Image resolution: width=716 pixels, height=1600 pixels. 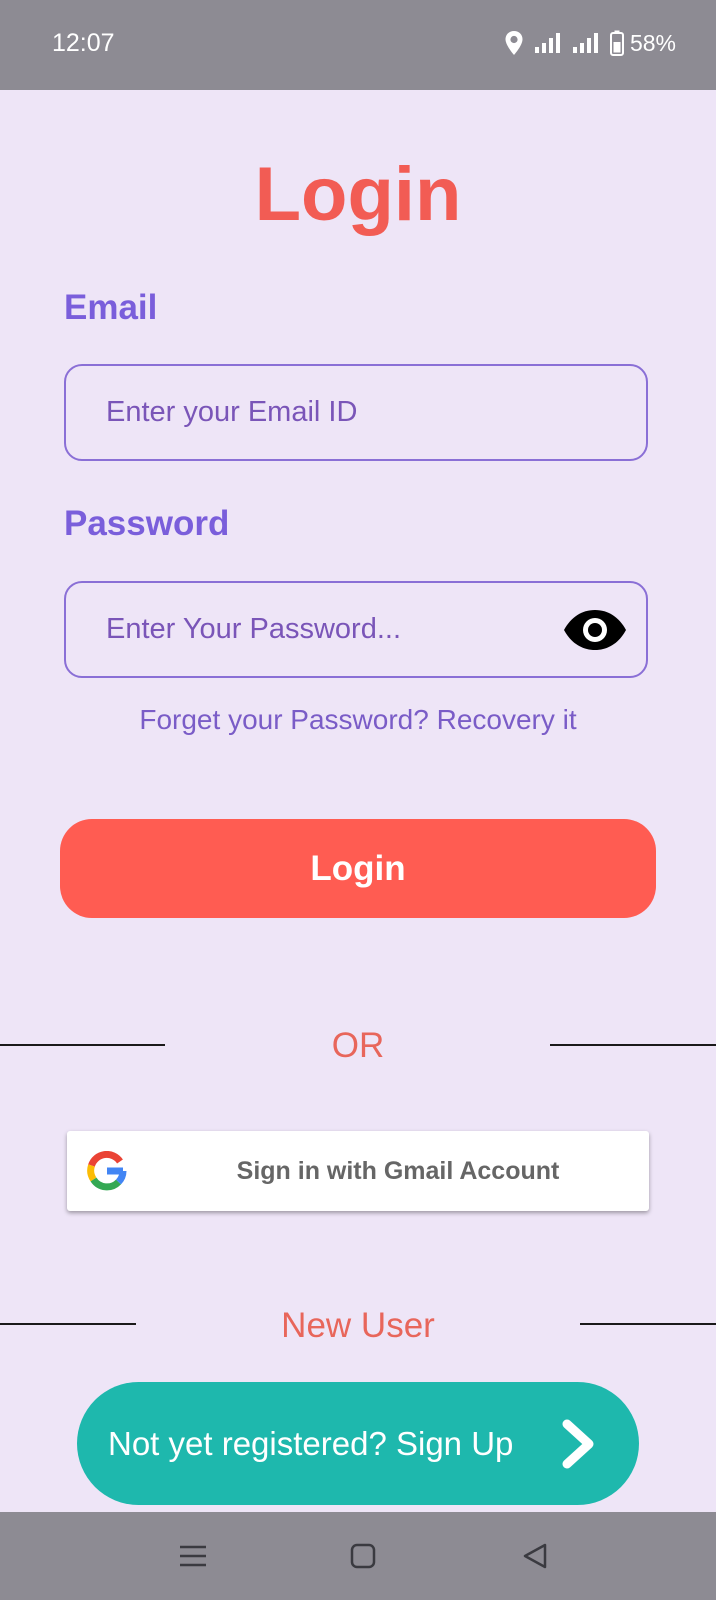 What do you see at coordinates (232, 412) in the screenshot?
I see `email-placeholder: Enter your Email ID` at bounding box center [232, 412].